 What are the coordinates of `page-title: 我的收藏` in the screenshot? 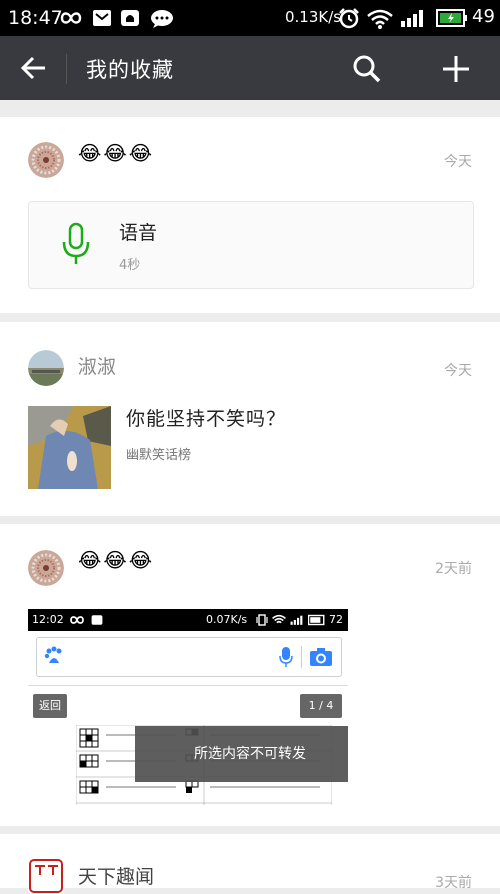 It's located at (130, 70).